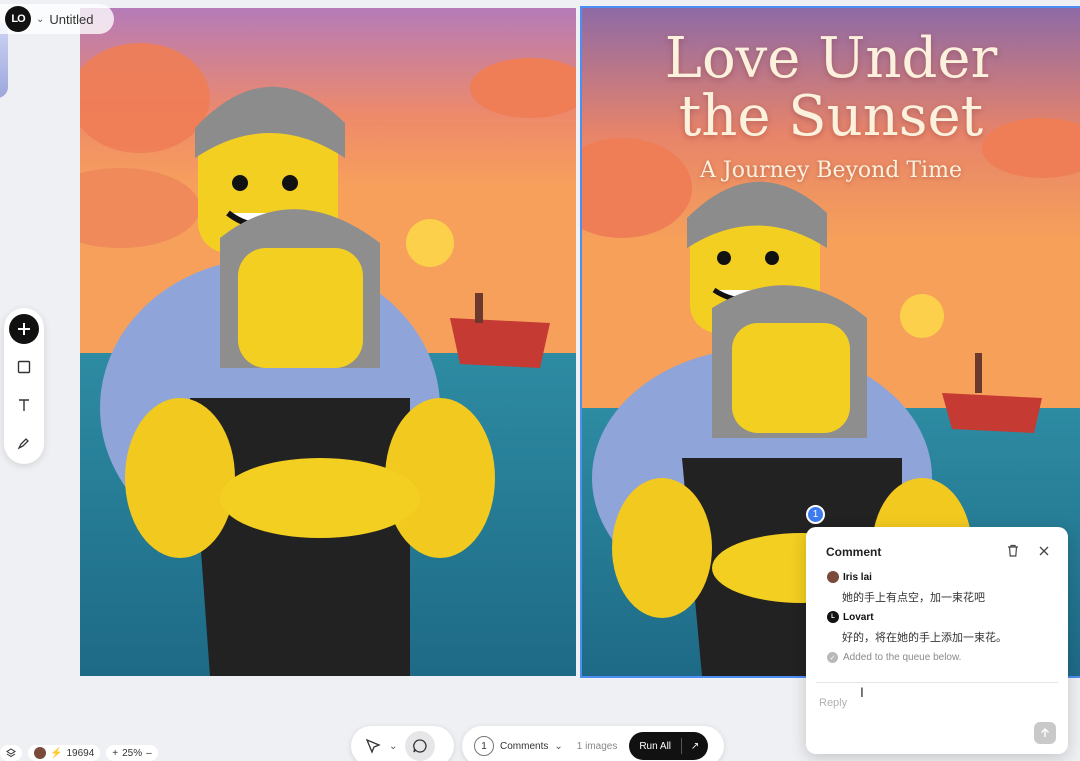  Describe the element at coordinates (833, 703) in the screenshot. I see `reply-input: Reply` at that location.